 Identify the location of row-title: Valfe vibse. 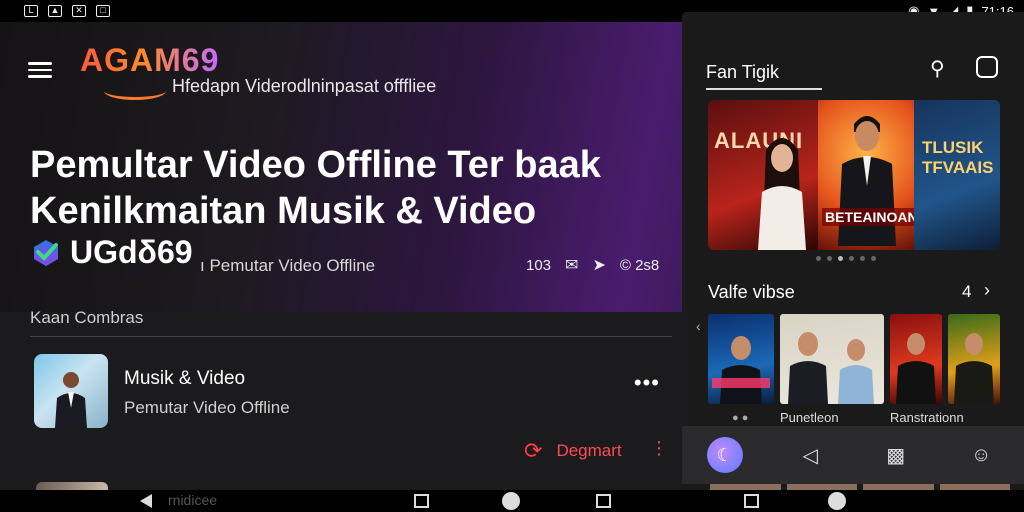
(751, 292).